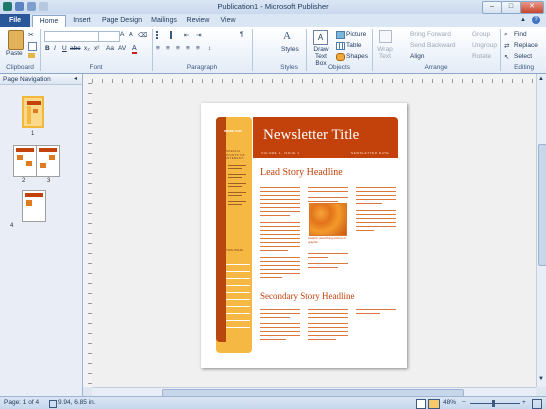 This screenshot has height=409, width=546. Describe the element at coordinates (75, 48) in the screenshot. I see `strikethrough-icon: abc` at that location.